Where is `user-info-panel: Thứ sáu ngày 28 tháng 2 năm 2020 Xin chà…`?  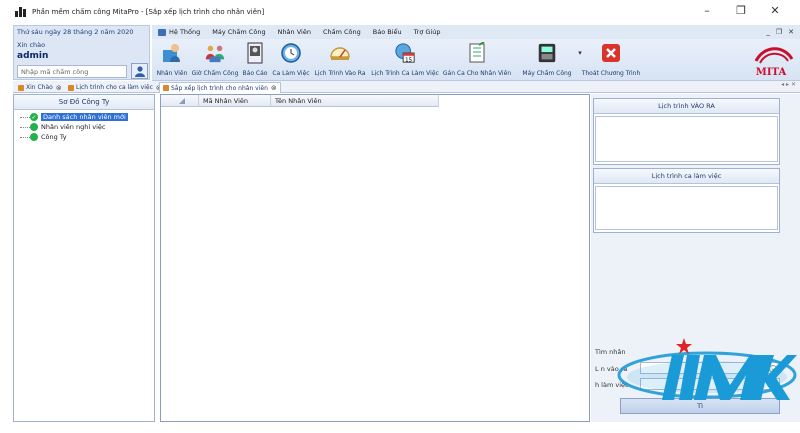
user-info-panel: Thứ sáu ngày 28 tháng 2 năm 2020 Xin chà… is located at coordinates (81, 52).